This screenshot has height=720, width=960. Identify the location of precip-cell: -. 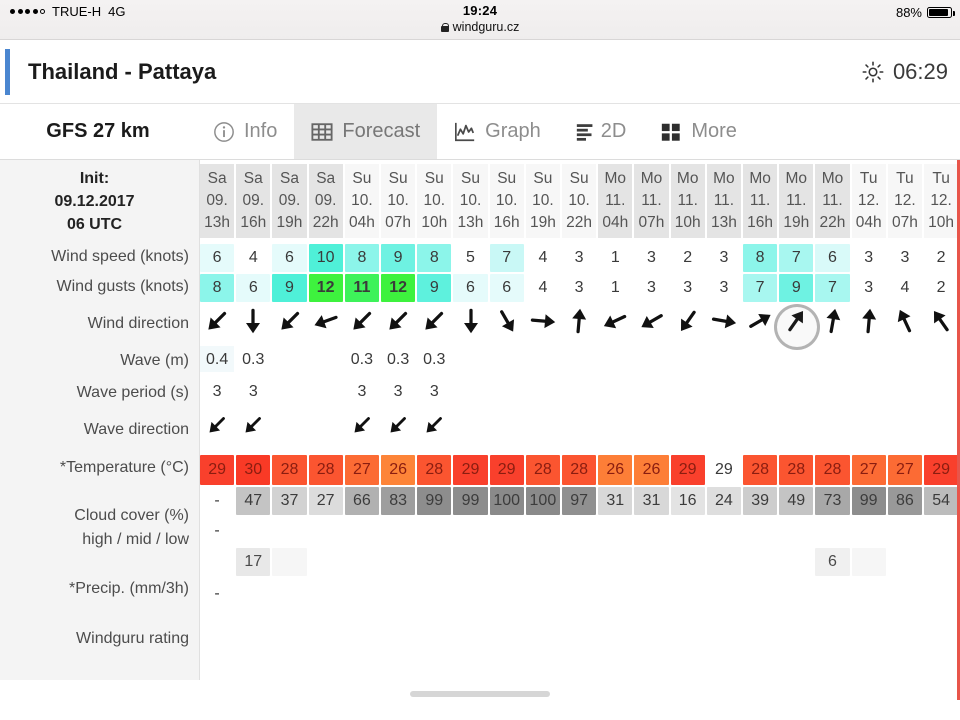
(217, 593).